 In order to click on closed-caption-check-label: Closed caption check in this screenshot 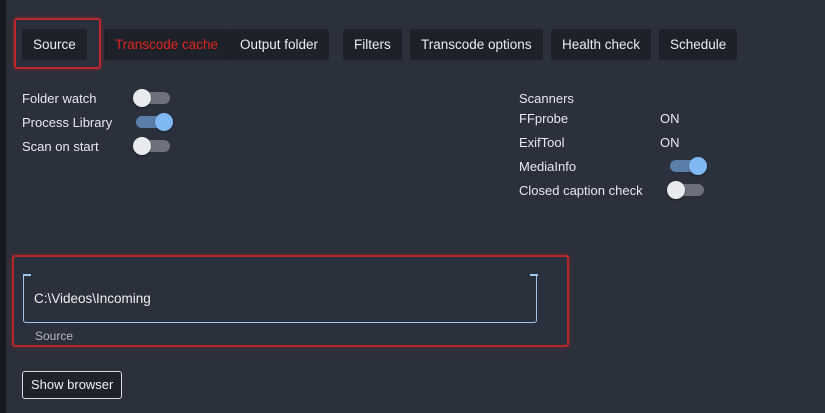, I will do `click(581, 190)`.